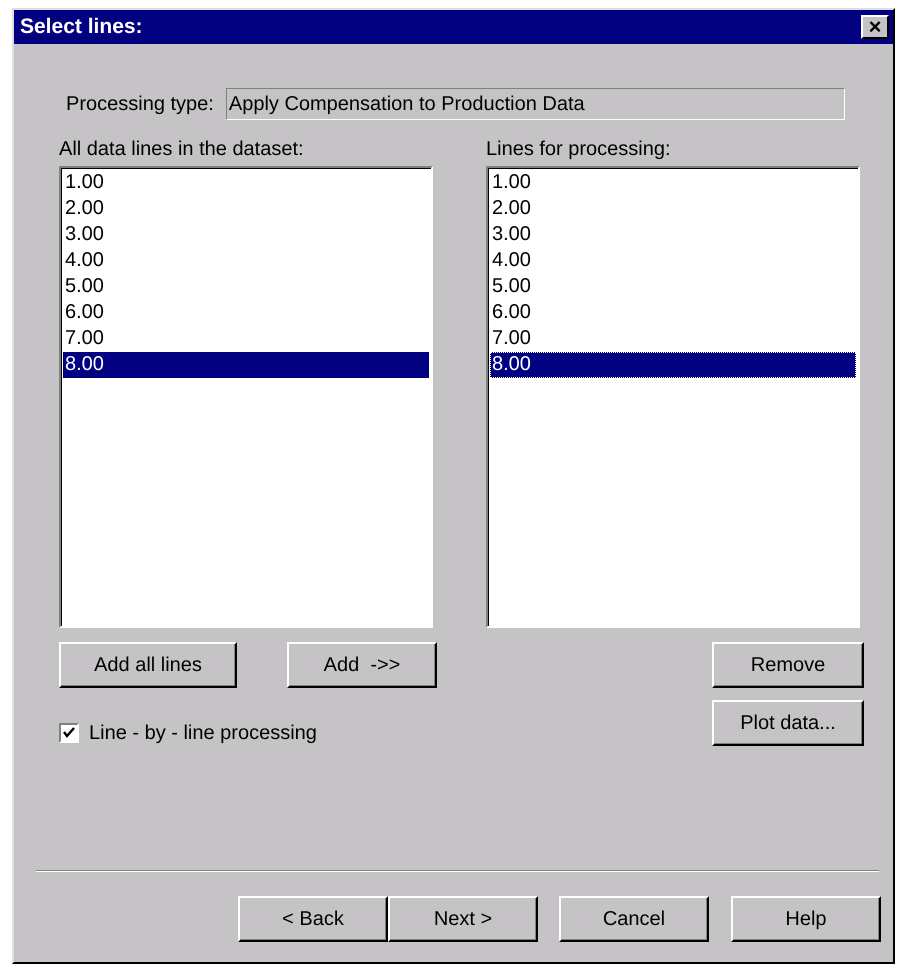 The height and width of the screenshot is (972, 907). Describe the element at coordinates (313, 919) in the screenshot. I see `back-button: < Back` at that location.